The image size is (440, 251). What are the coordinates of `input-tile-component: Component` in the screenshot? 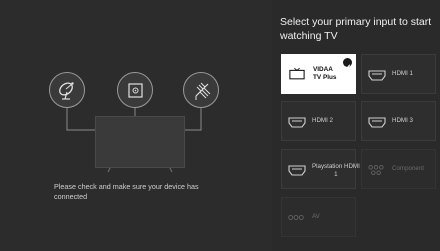 It's located at (398, 169).